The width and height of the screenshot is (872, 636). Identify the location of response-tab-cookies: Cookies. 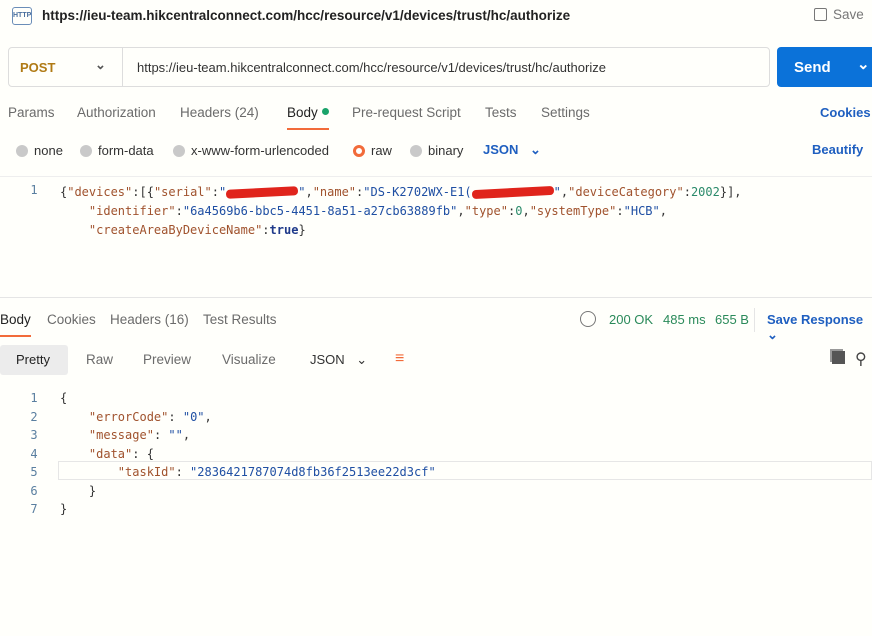
(71, 319).